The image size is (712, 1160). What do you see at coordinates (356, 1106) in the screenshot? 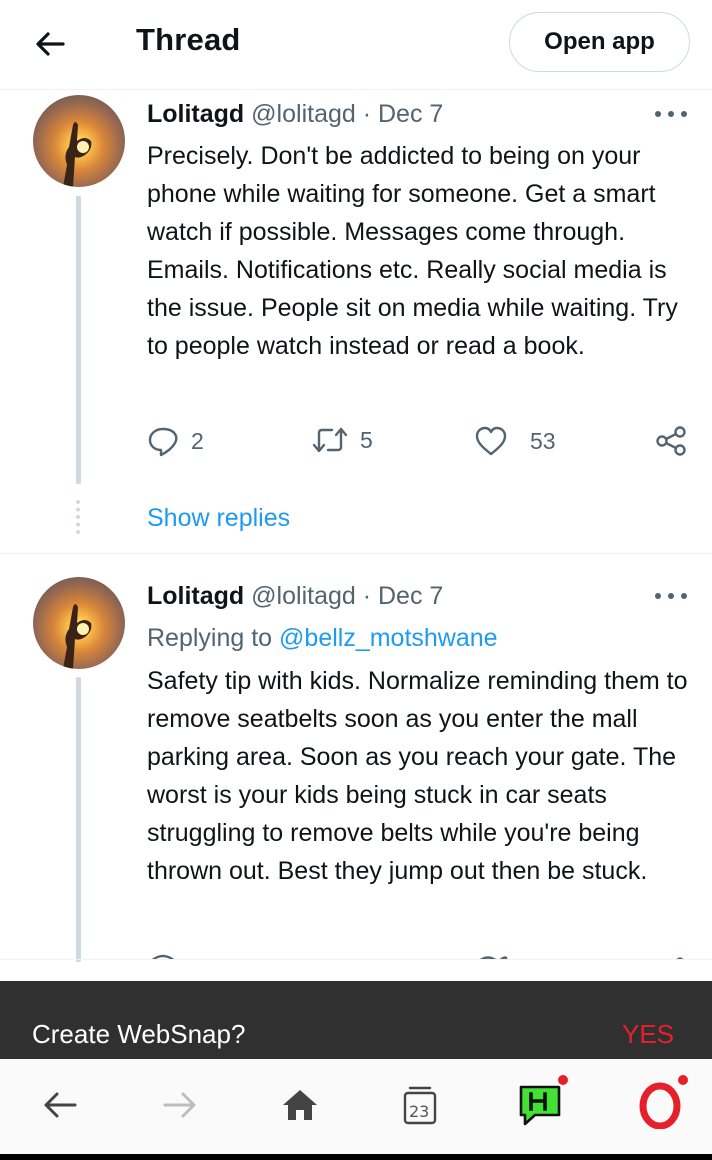
I see `browser-bottom-nav: 23` at bounding box center [356, 1106].